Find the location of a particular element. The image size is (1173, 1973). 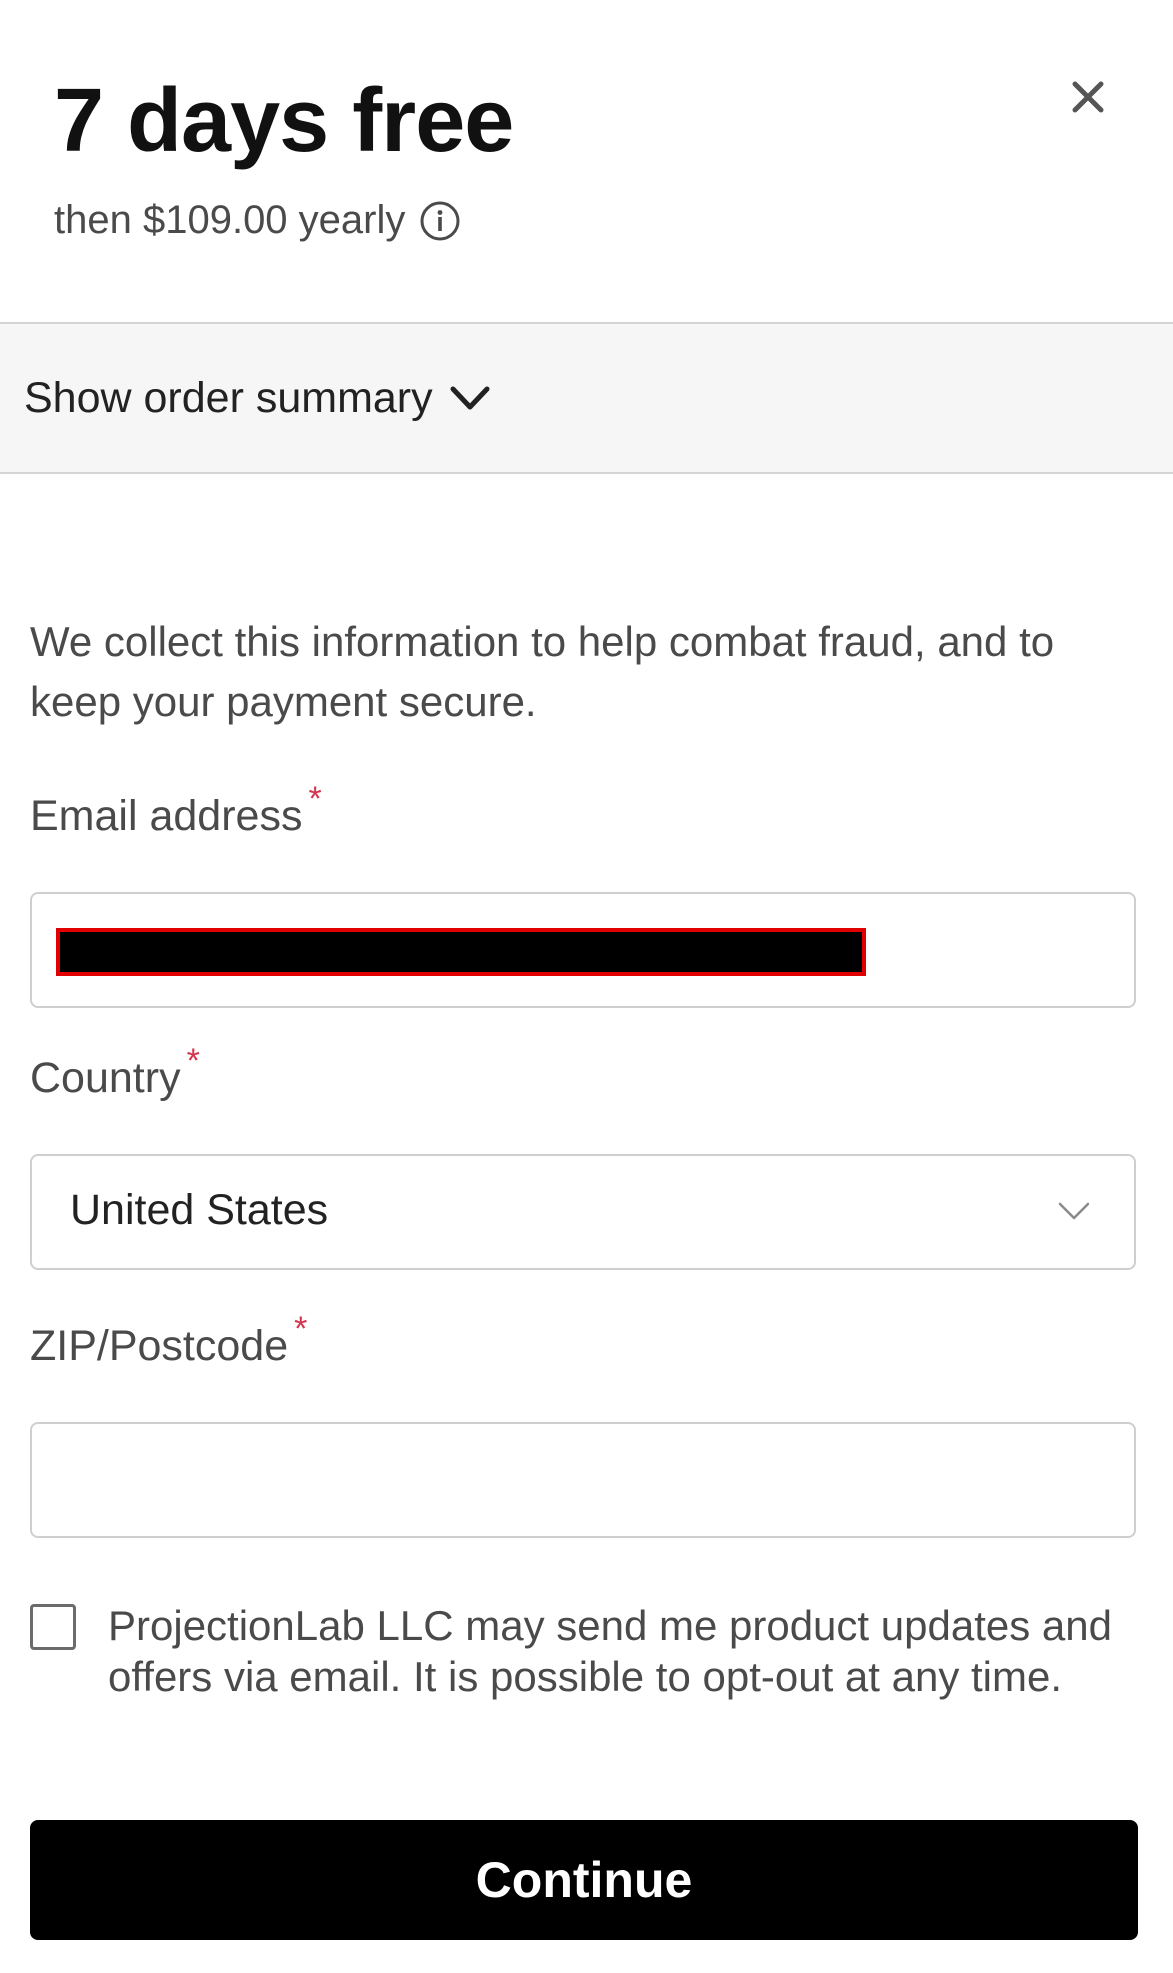

close-button is located at coordinates (1088, 97).